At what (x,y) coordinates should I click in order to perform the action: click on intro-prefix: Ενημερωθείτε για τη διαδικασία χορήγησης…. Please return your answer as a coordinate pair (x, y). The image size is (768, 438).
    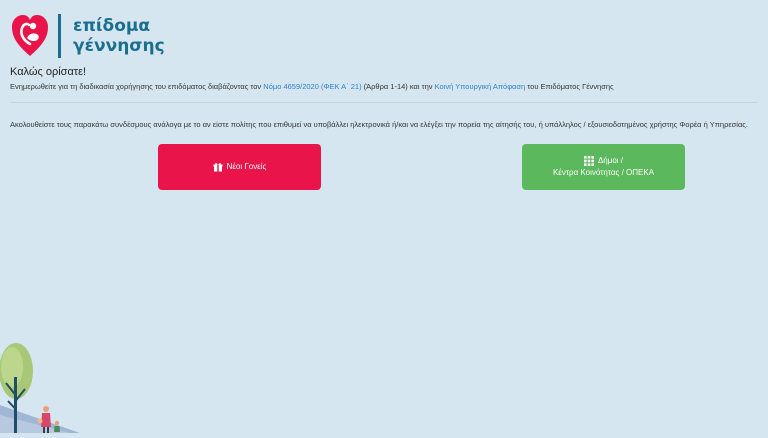
    Looking at the image, I should click on (136, 86).